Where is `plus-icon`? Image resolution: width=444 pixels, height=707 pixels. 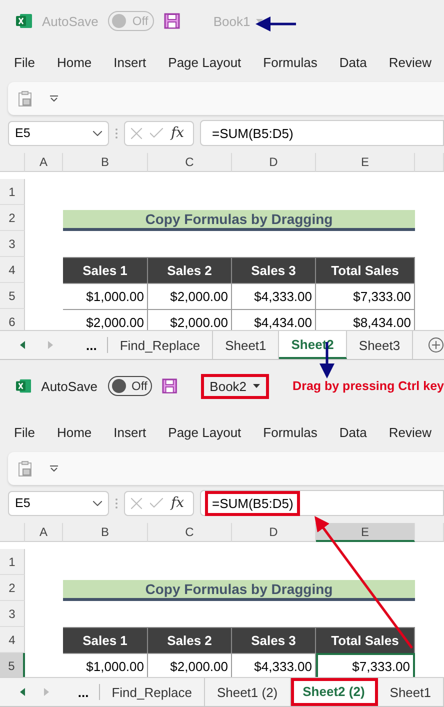
plus-icon is located at coordinates (436, 345).